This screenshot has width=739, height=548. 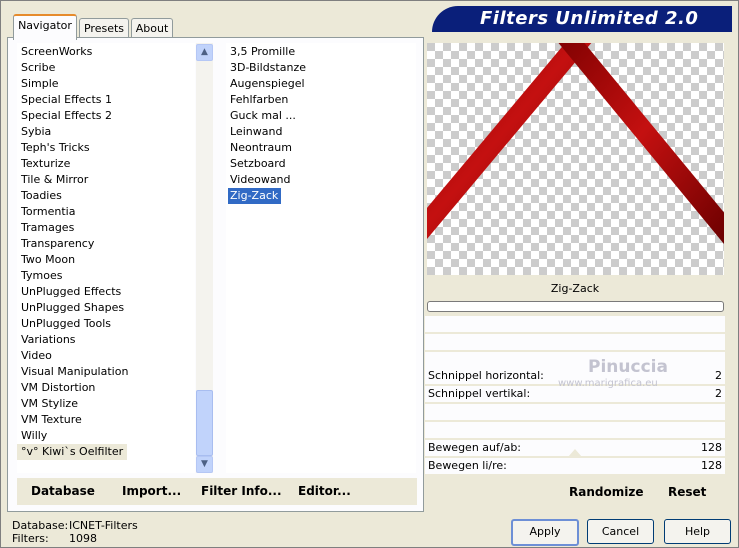 I want to click on filter-item: Augenspiegel, so click(x=321, y=84).